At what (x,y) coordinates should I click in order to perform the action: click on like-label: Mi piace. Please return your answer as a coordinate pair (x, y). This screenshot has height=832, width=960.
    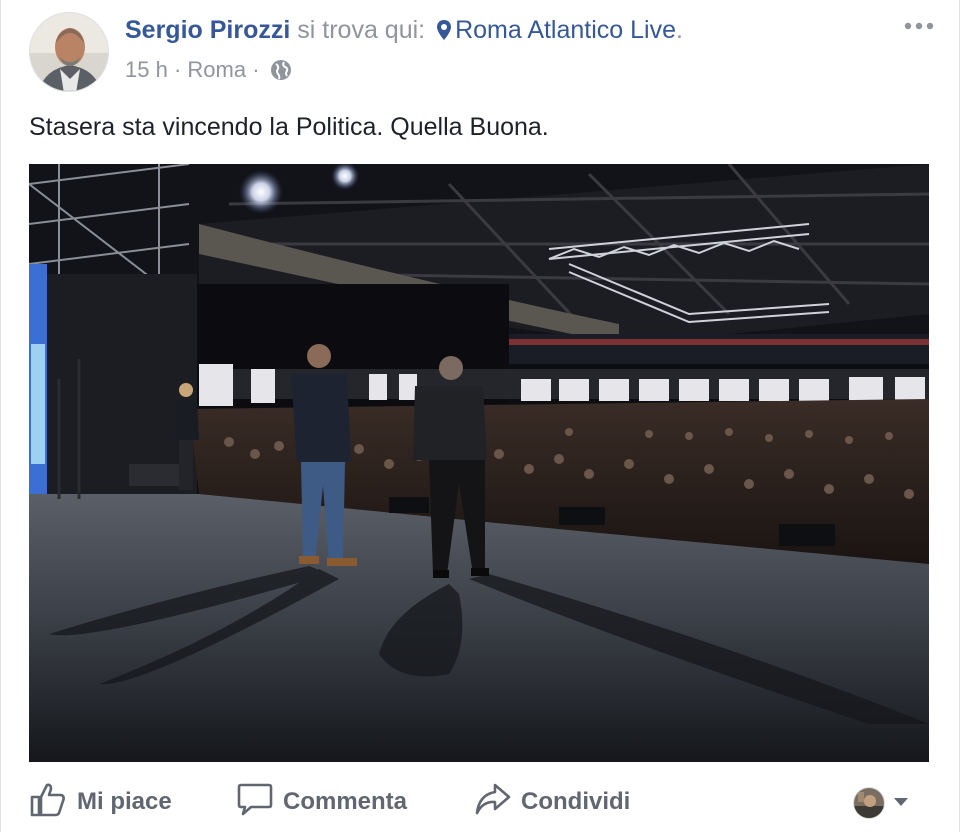
    Looking at the image, I should click on (124, 801).